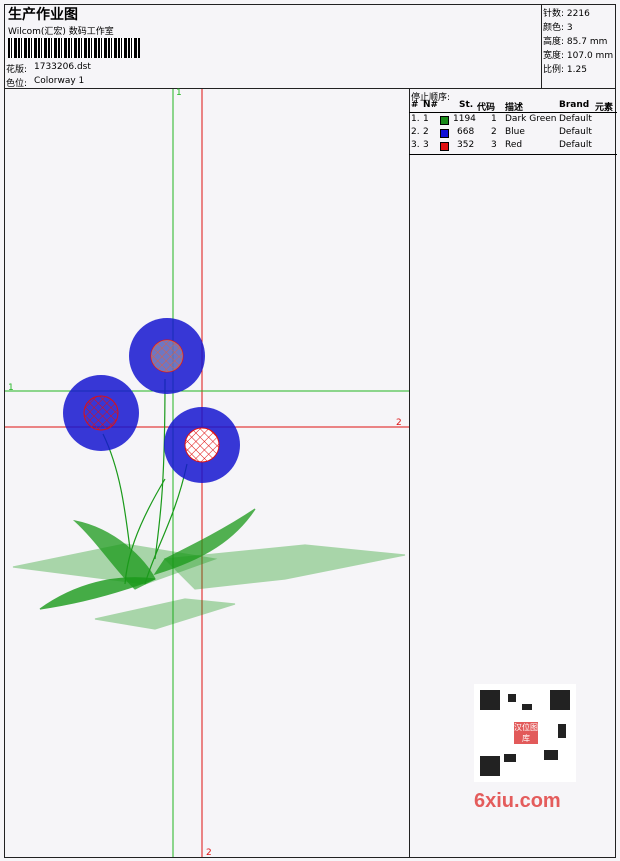 The height and width of the screenshot is (861, 620). Describe the element at coordinates (431, 105) in the screenshot. I see `col-n: N#` at that location.